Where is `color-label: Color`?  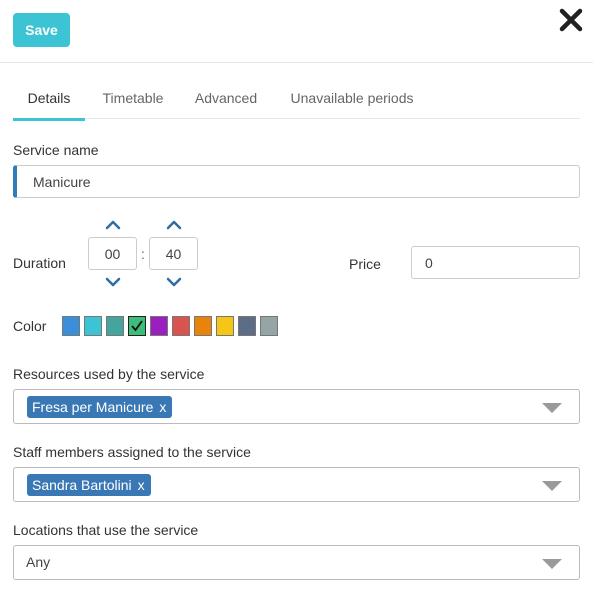
color-label: Color is located at coordinates (30, 326).